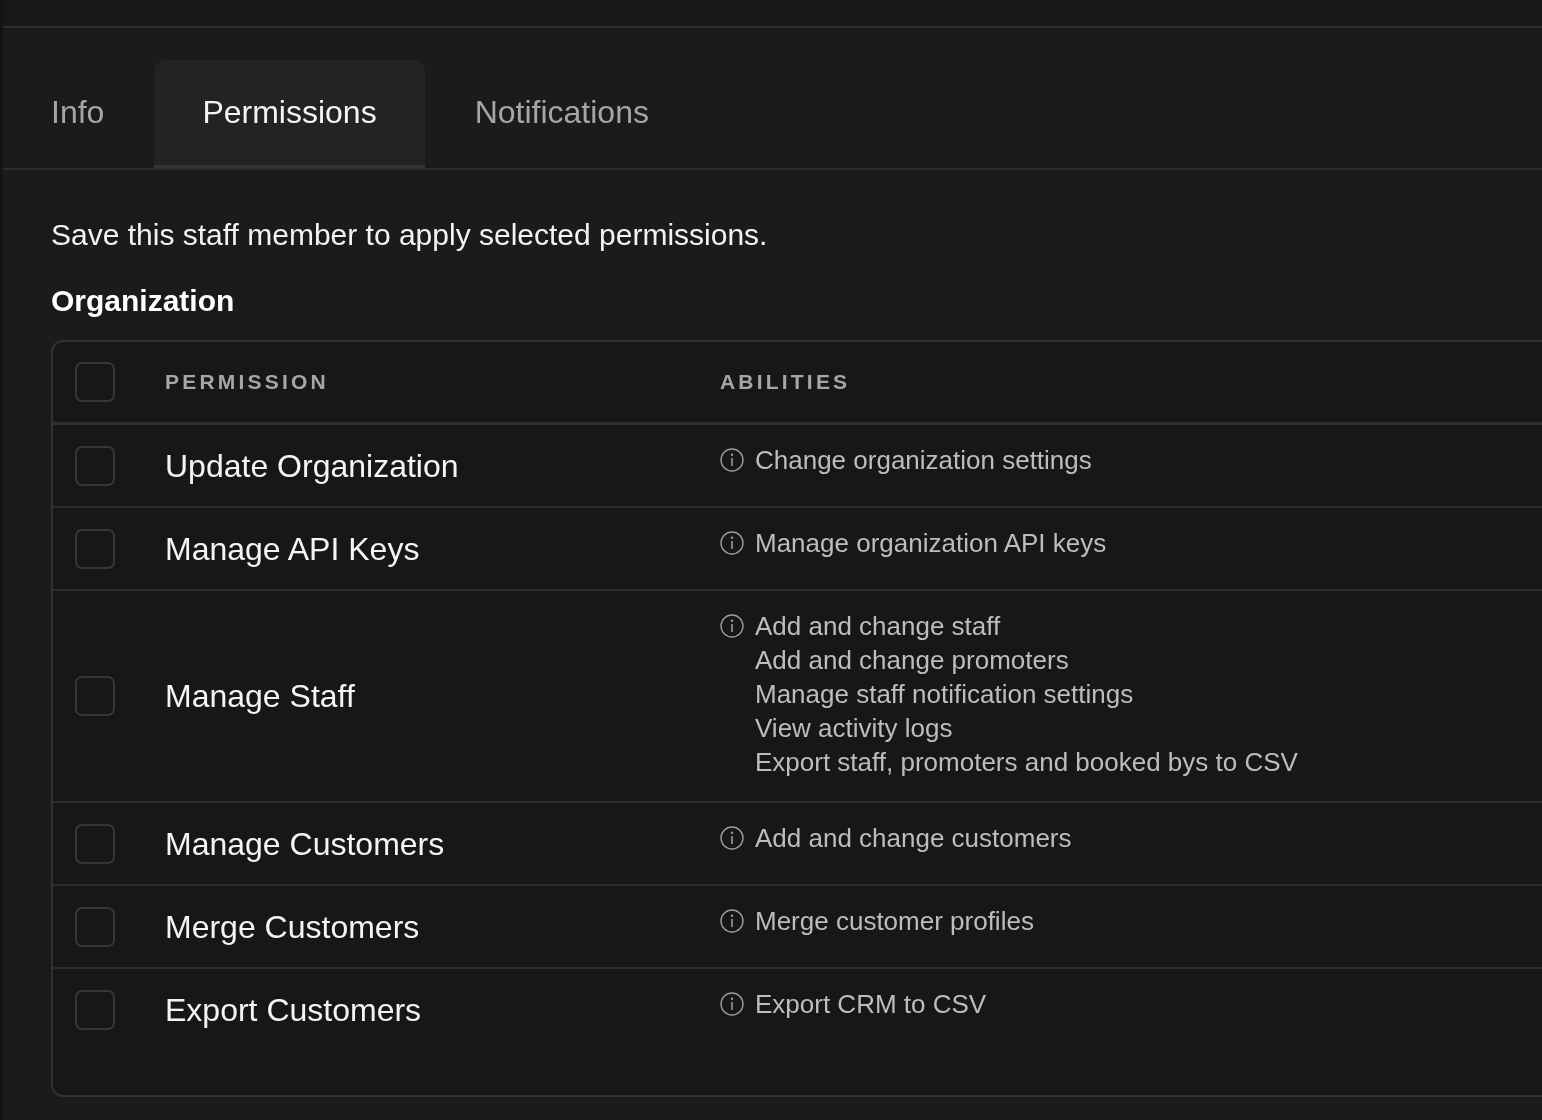 The height and width of the screenshot is (1120, 1542). What do you see at coordinates (312, 466) in the screenshot?
I see `permission-name: Update Organization` at bounding box center [312, 466].